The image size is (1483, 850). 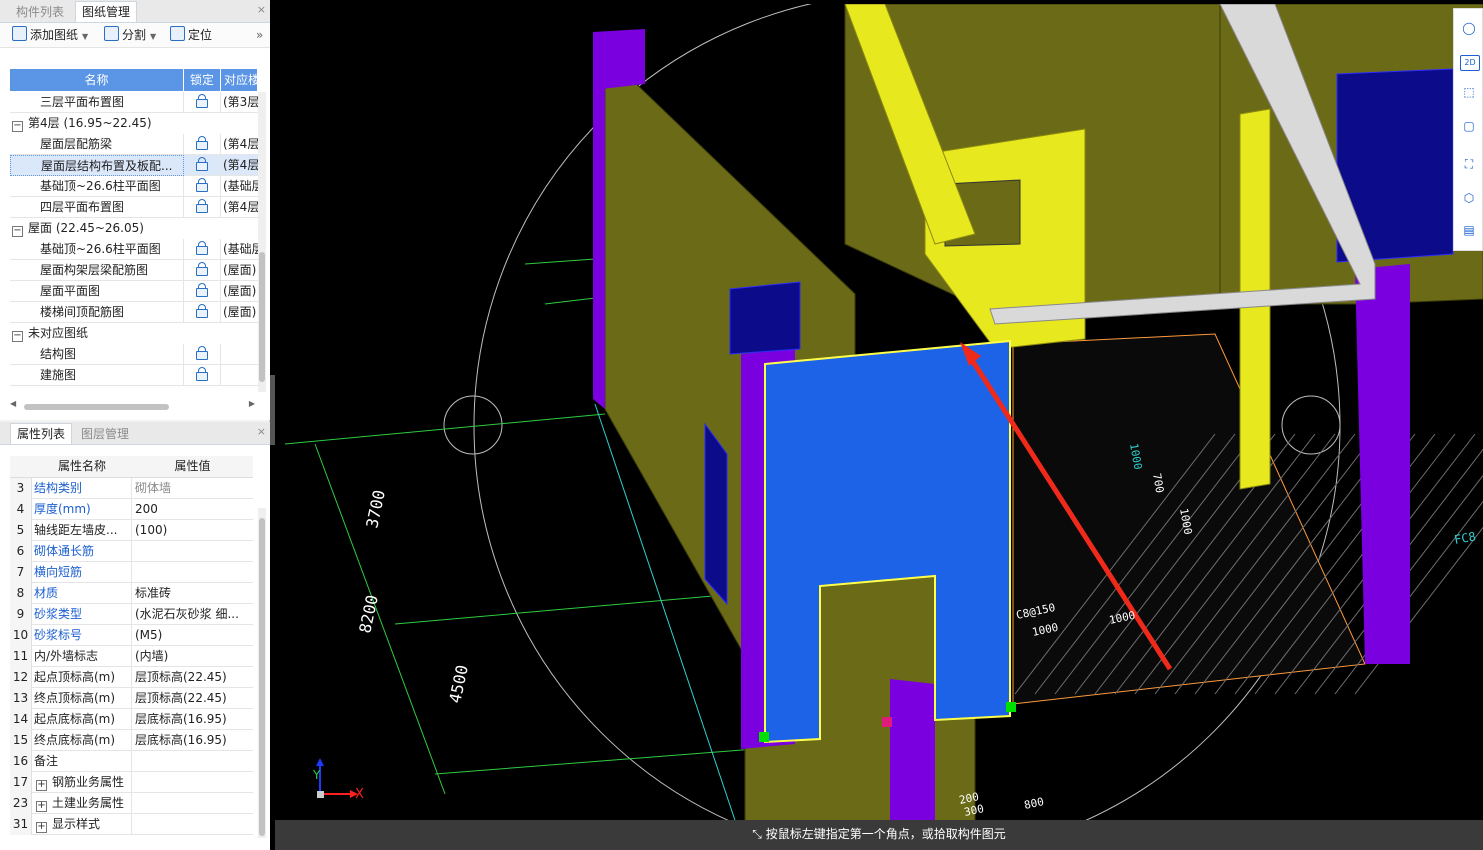 I want to click on locate-button: 定位, so click(x=191, y=35).